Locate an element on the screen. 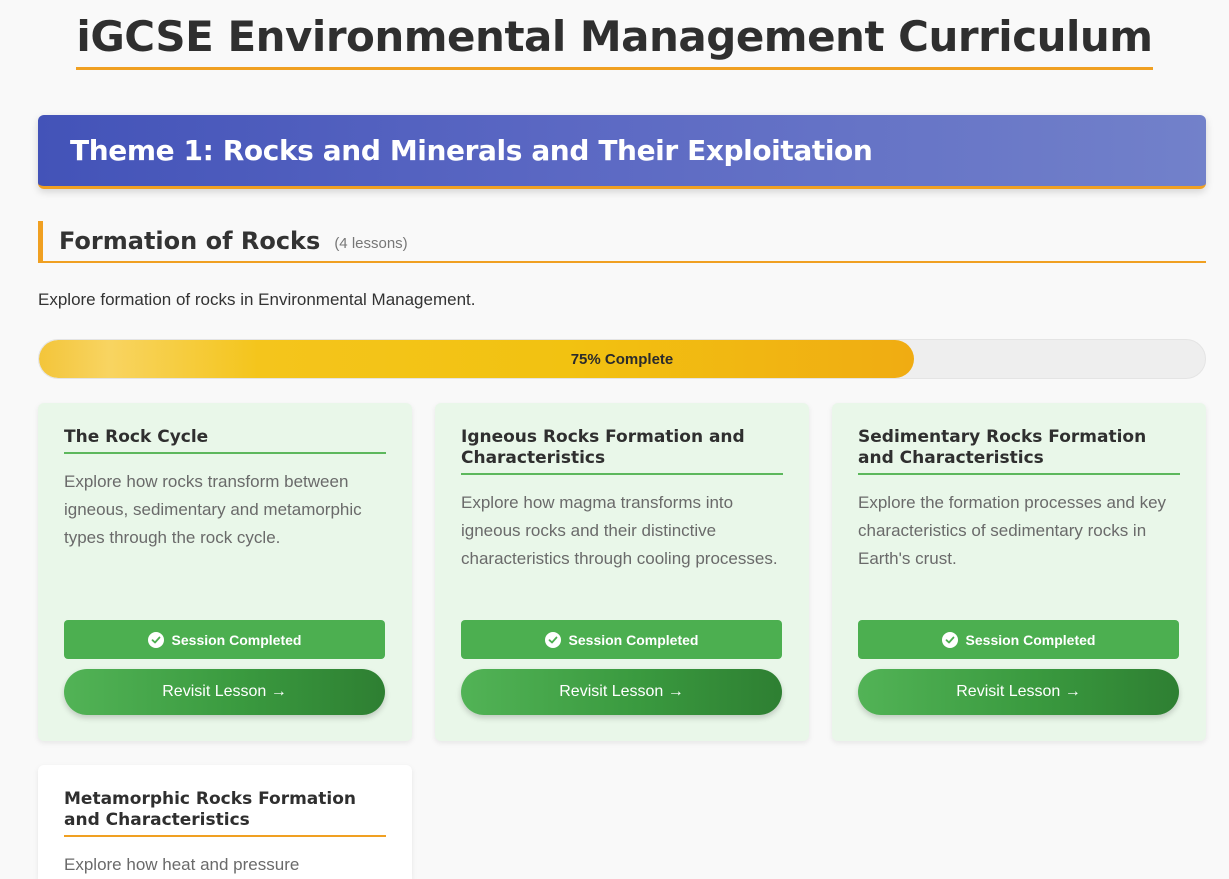 This screenshot has height=879, width=1229. lesson-description: Explore how heat and pressure is located at coordinates (182, 864).